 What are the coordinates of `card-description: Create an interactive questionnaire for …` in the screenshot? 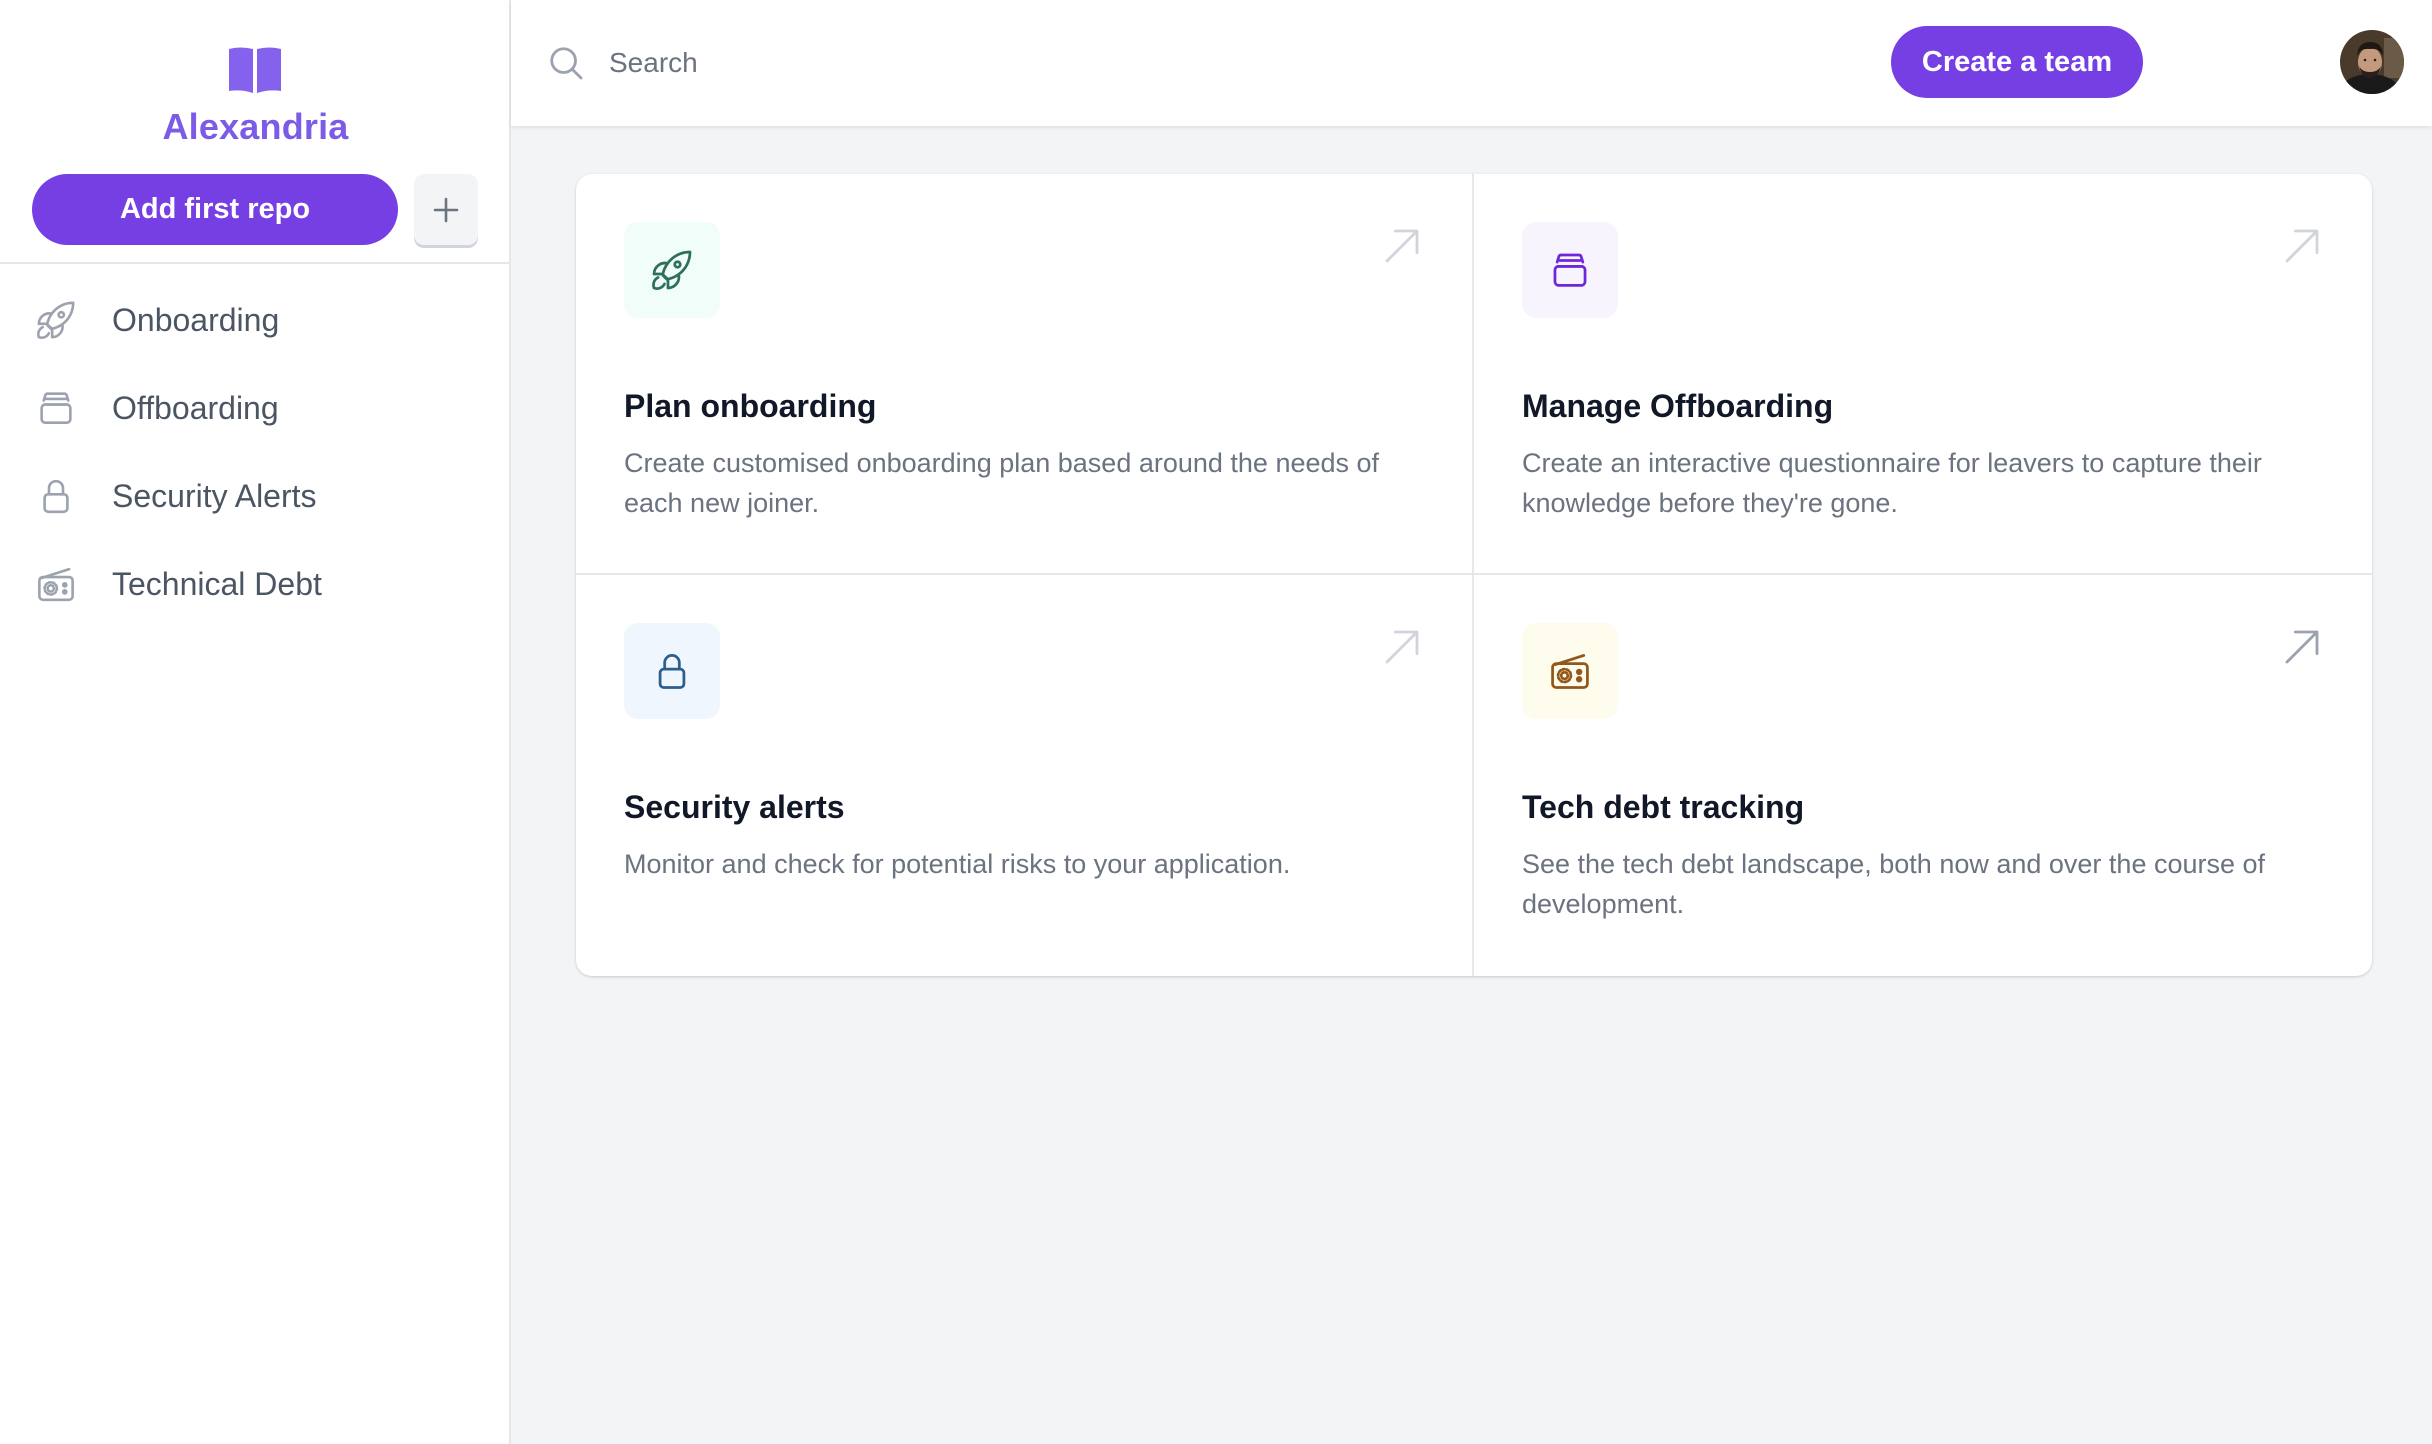 It's located at (1892, 483).